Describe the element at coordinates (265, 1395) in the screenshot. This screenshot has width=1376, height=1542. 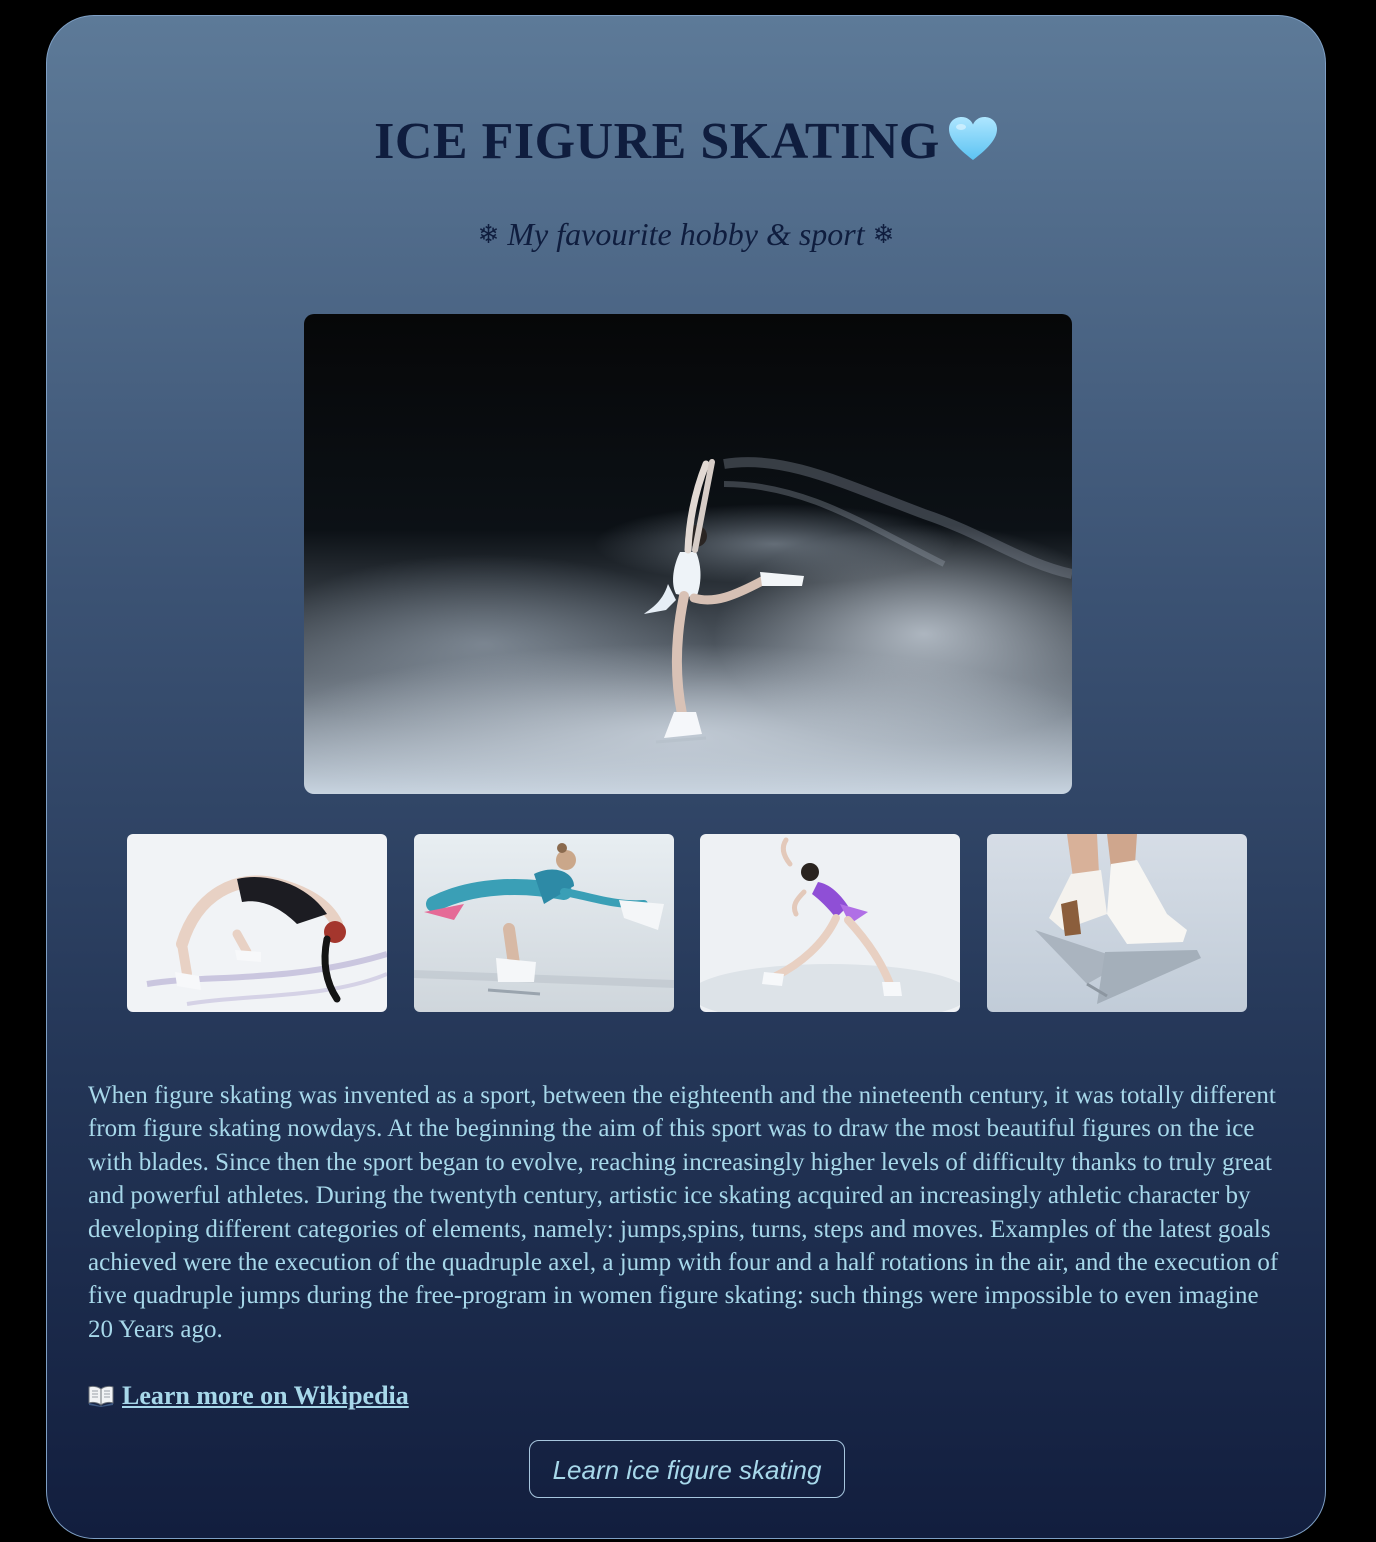
I see `wikipedia-link: Learn more on Wikipedia` at that location.